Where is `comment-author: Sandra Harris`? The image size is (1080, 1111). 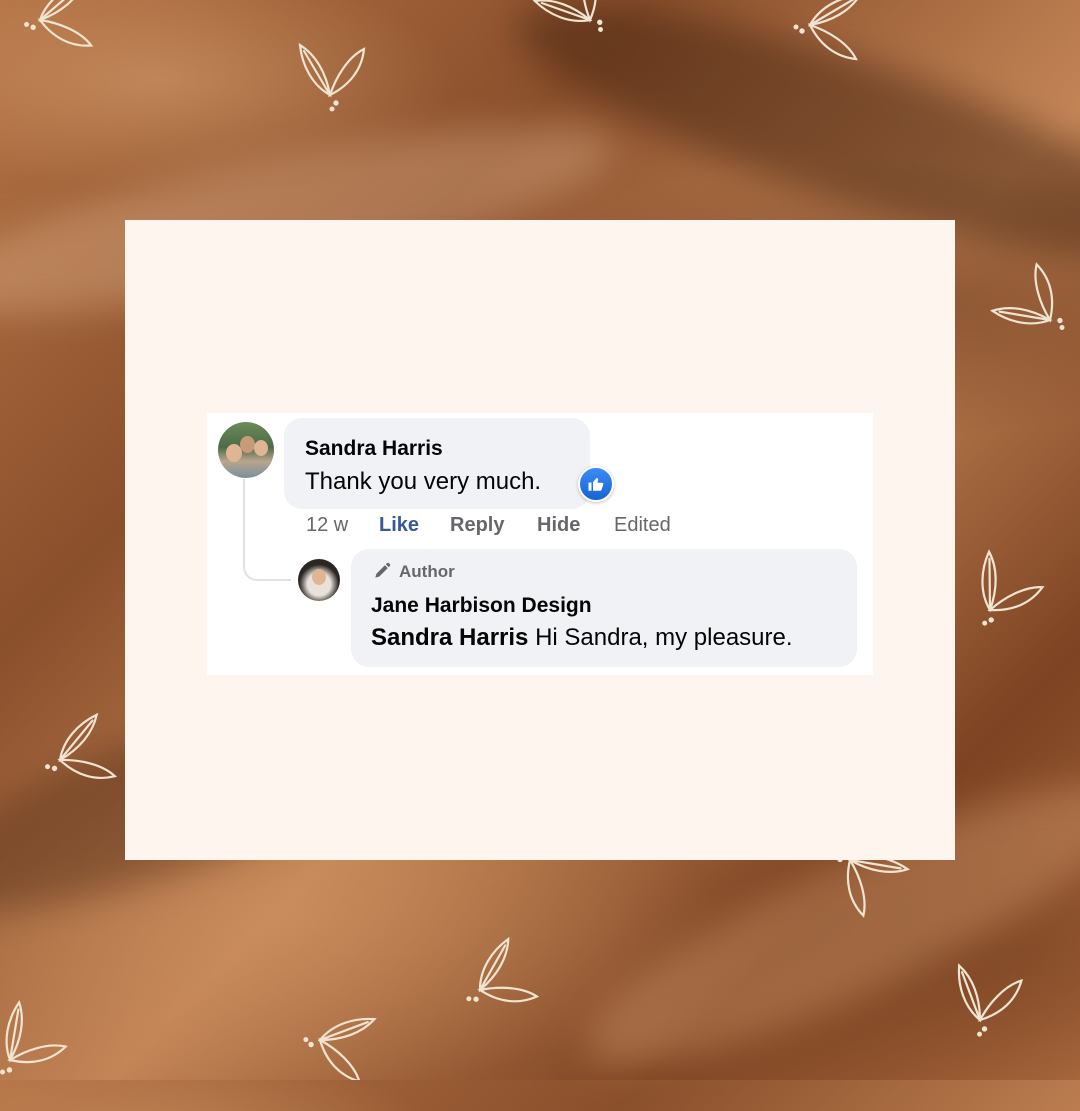
comment-author: Sandra Harris is located at coordinates (374, 449).